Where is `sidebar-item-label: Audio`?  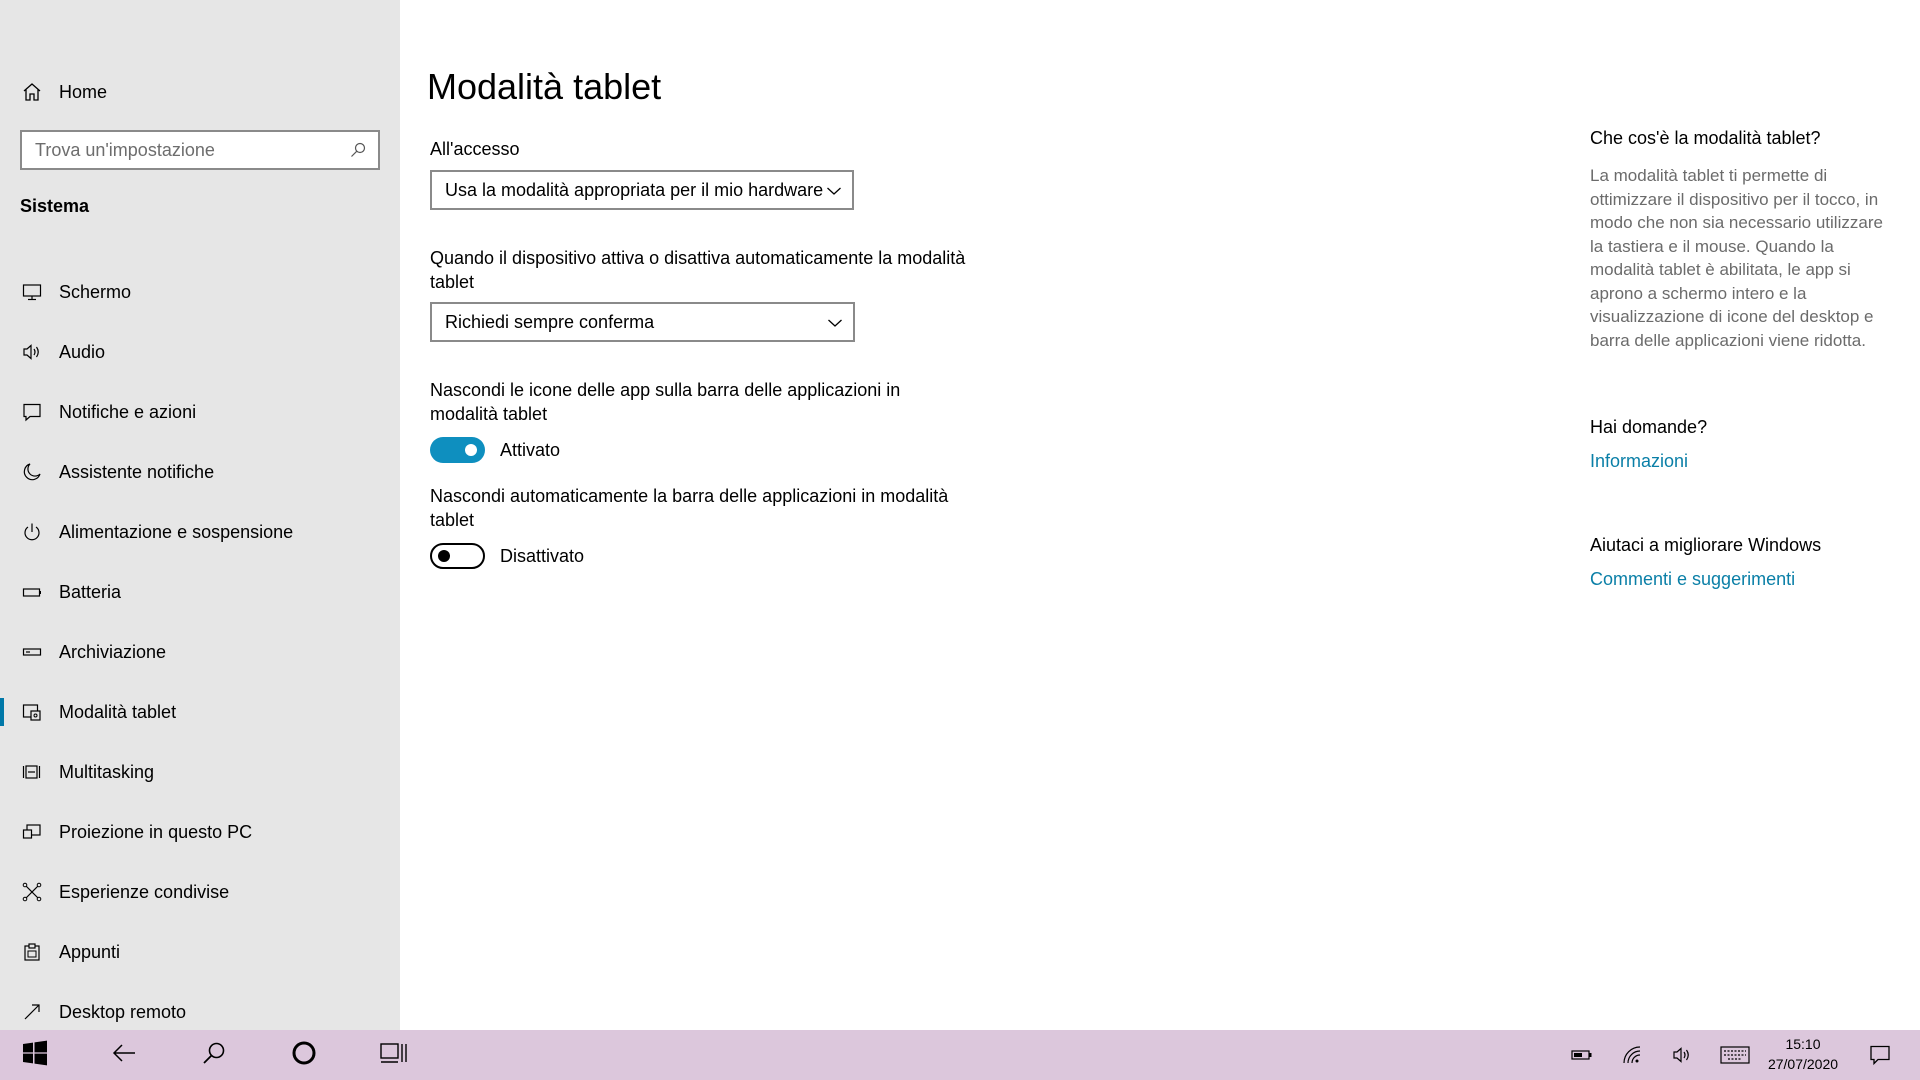 sidebar-item-label: Audio is located at coordinates (82, 351).